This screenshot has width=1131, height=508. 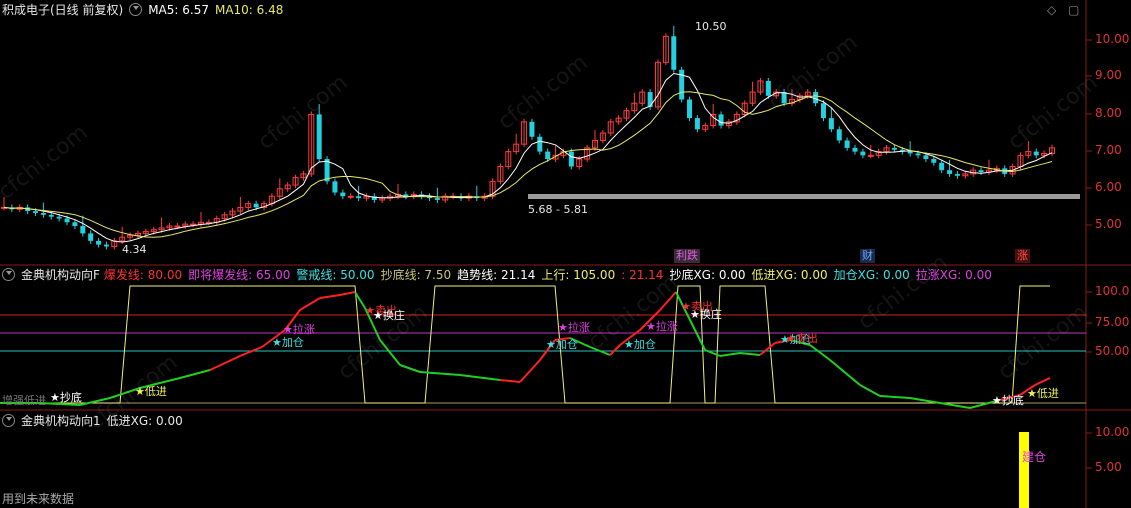 I want to click on high-price-label: 10.50, so click(x=711, y=26).